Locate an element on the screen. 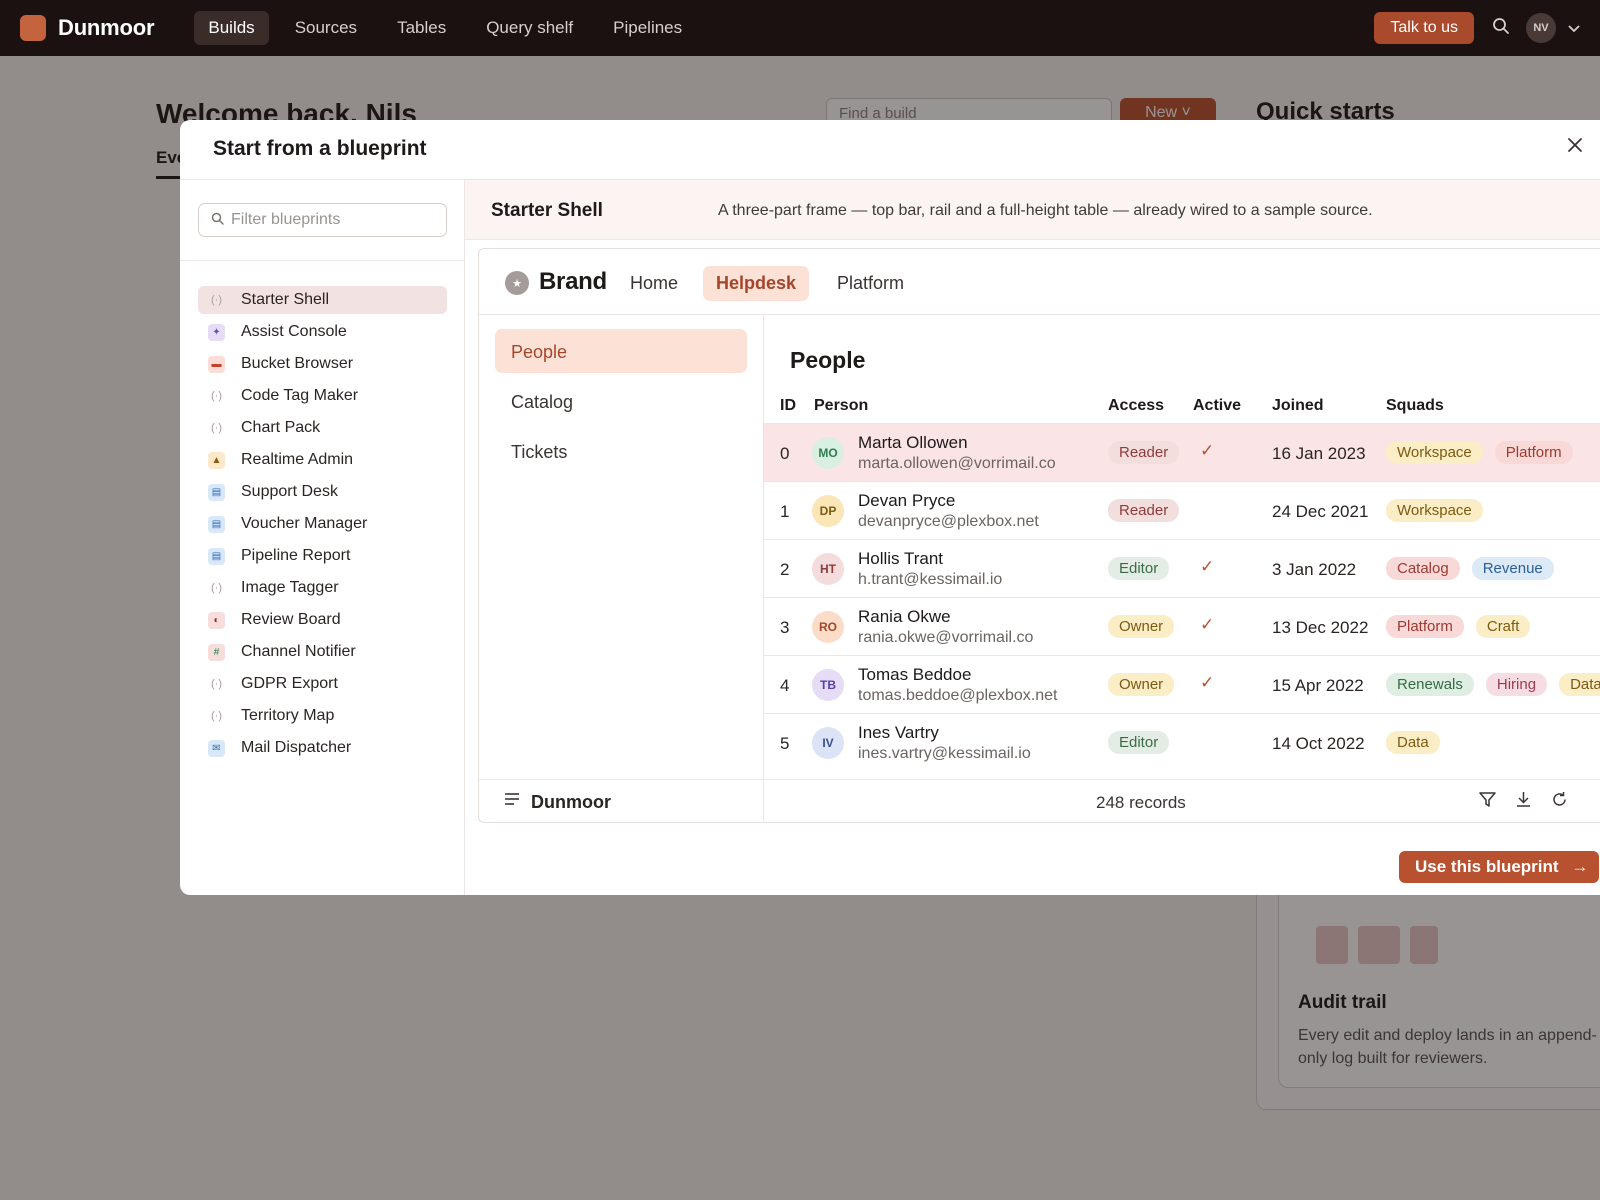  blueprint-label: GDPR Export is located at coordinates (289, 683).